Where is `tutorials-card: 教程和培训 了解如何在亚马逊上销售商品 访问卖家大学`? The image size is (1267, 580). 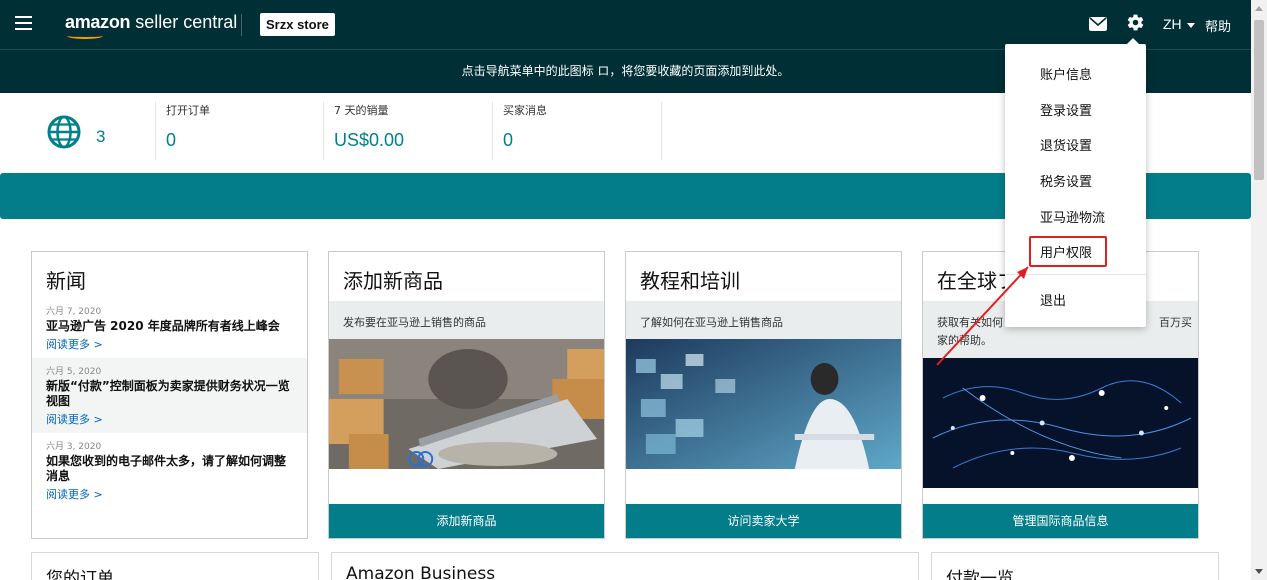
tutorials-card: 教程和培训 了解如何在亚马逊上销售商品 访问卖家大学 is located at coordinates (763, 395).